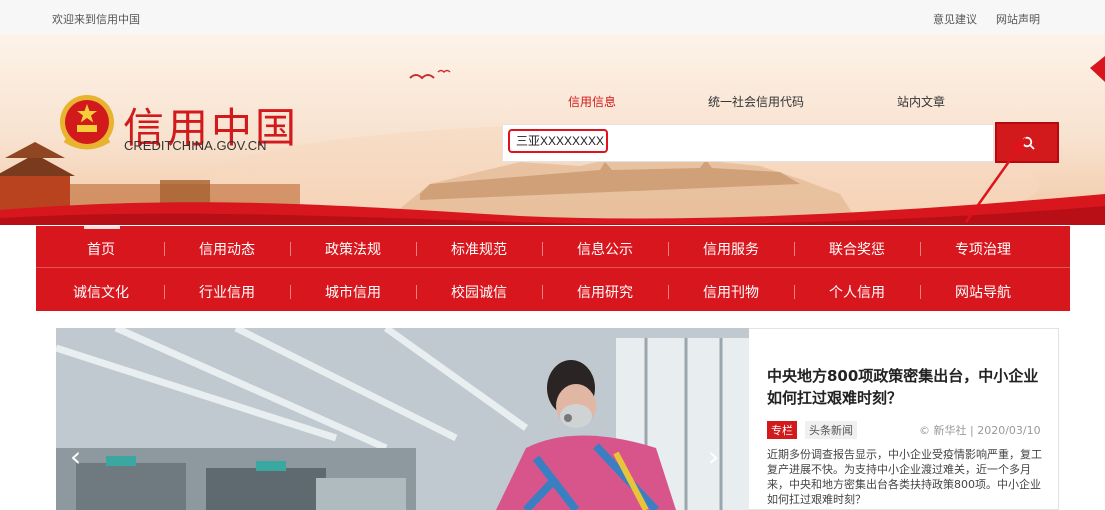 The height and width of the screenshot is (510, 1105). I want to click on national-emblem-icon, so click(87, 122).